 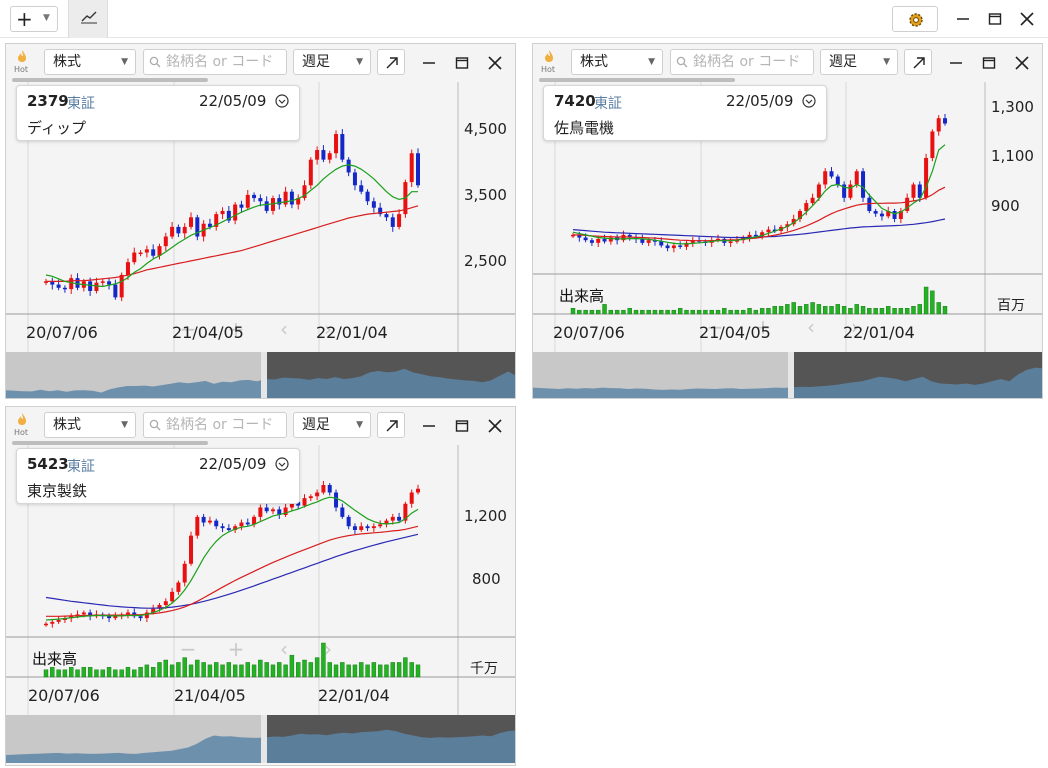 What do you see at coordinates (158, 113) in the screenshot?
I see `stock-info-card: 2379 東証 22/05/09 ディップ` at bounding box center [158, 113].